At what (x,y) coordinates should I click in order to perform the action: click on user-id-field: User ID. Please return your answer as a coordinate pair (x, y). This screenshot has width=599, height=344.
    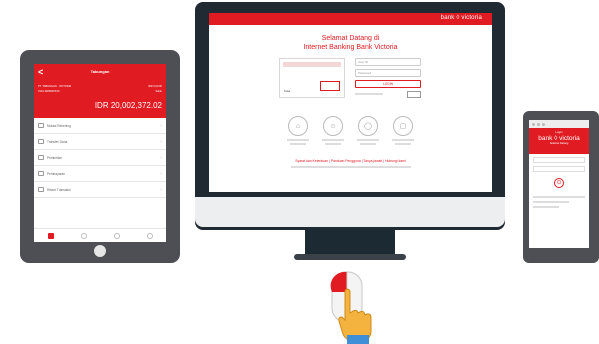
    Looking at the image, I should click on (388, 62).